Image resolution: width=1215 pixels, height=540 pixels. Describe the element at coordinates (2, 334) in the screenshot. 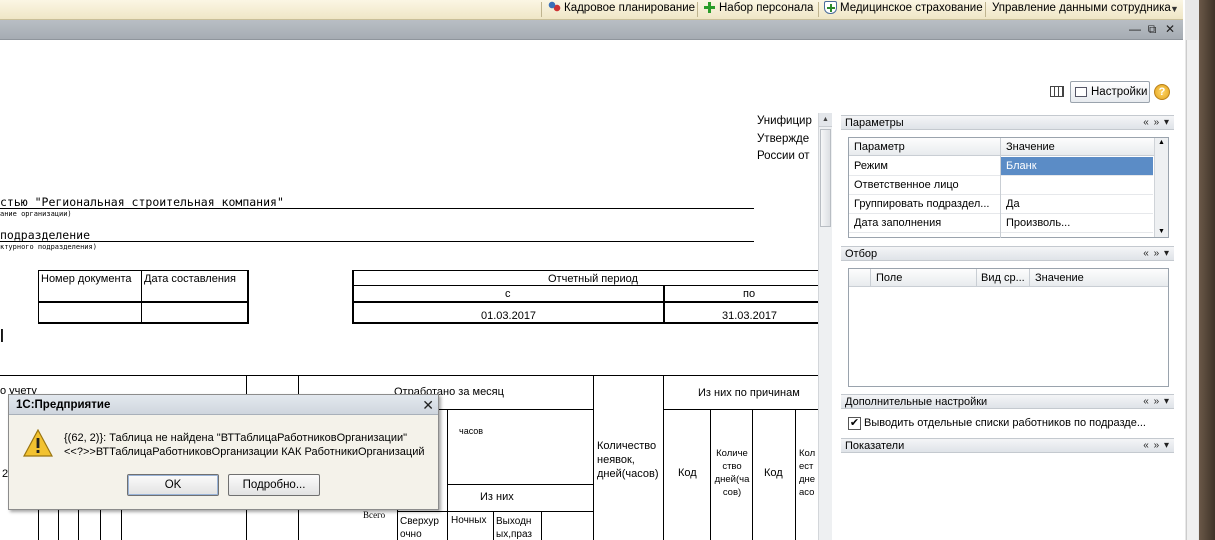

I see `cut-mark: |` at that location.